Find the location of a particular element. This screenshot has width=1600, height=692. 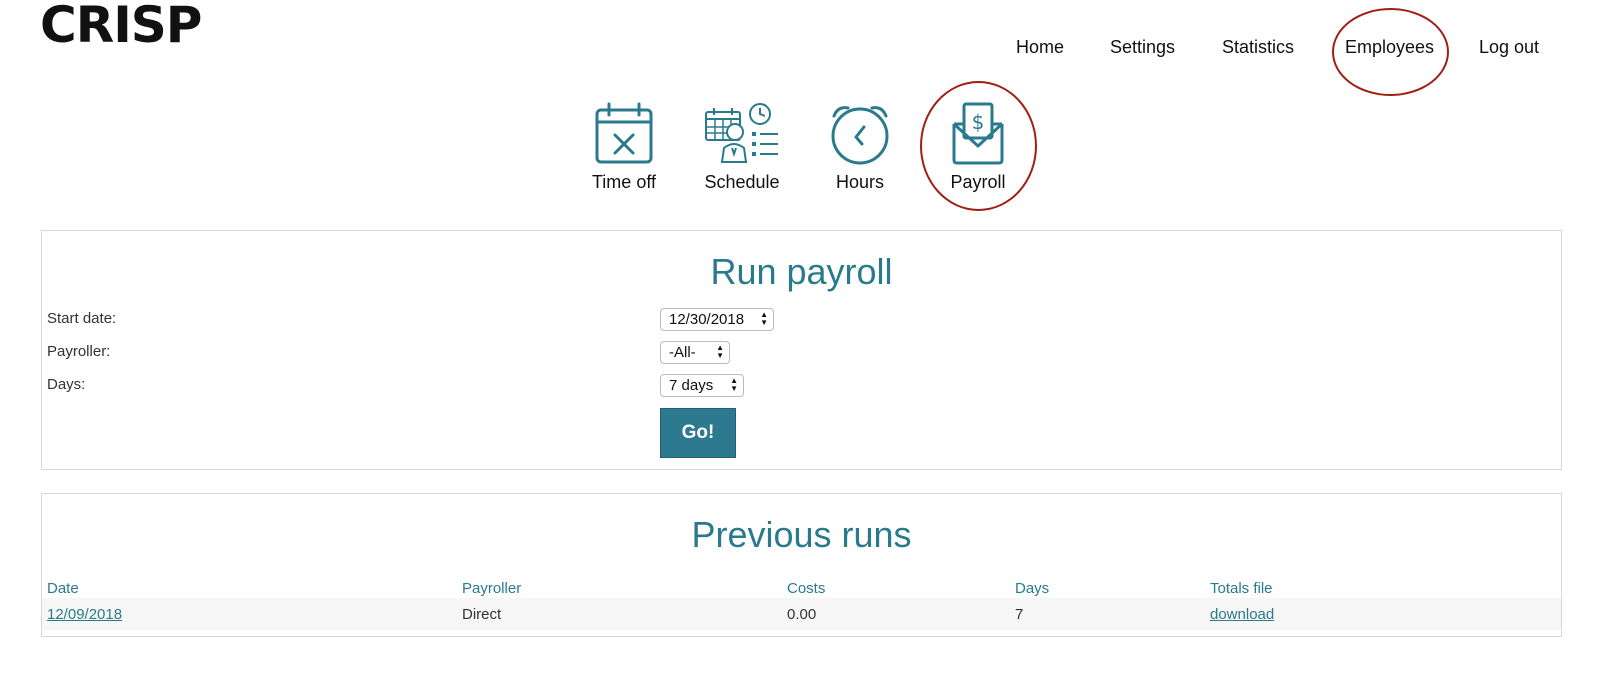

subnav-schedule: Schedule is located at coordinates (742, 147).